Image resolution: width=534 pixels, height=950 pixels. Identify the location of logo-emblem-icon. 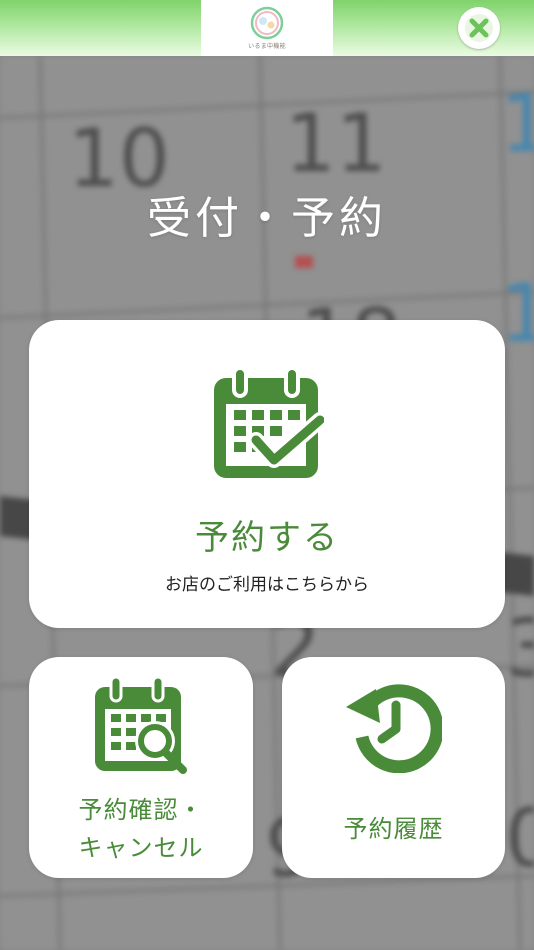
(267, 23).